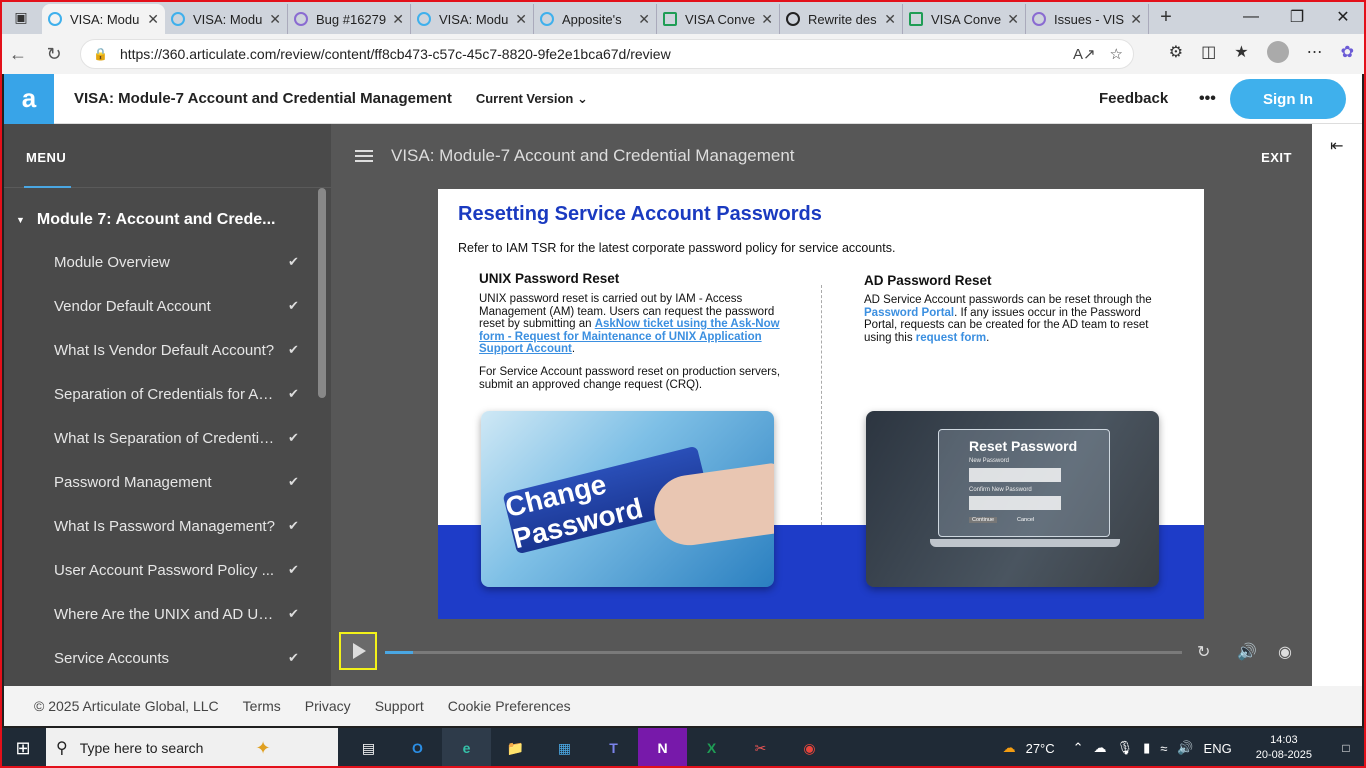  I want to click on lesson-label: Separation of Credentials for Accounts, so click(165, 394).